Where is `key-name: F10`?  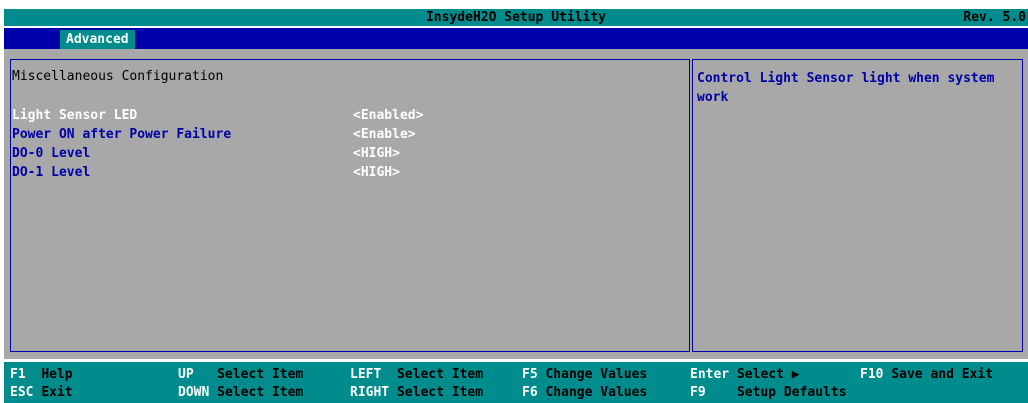
key-name: F10 is located at coordinates (872, 374).